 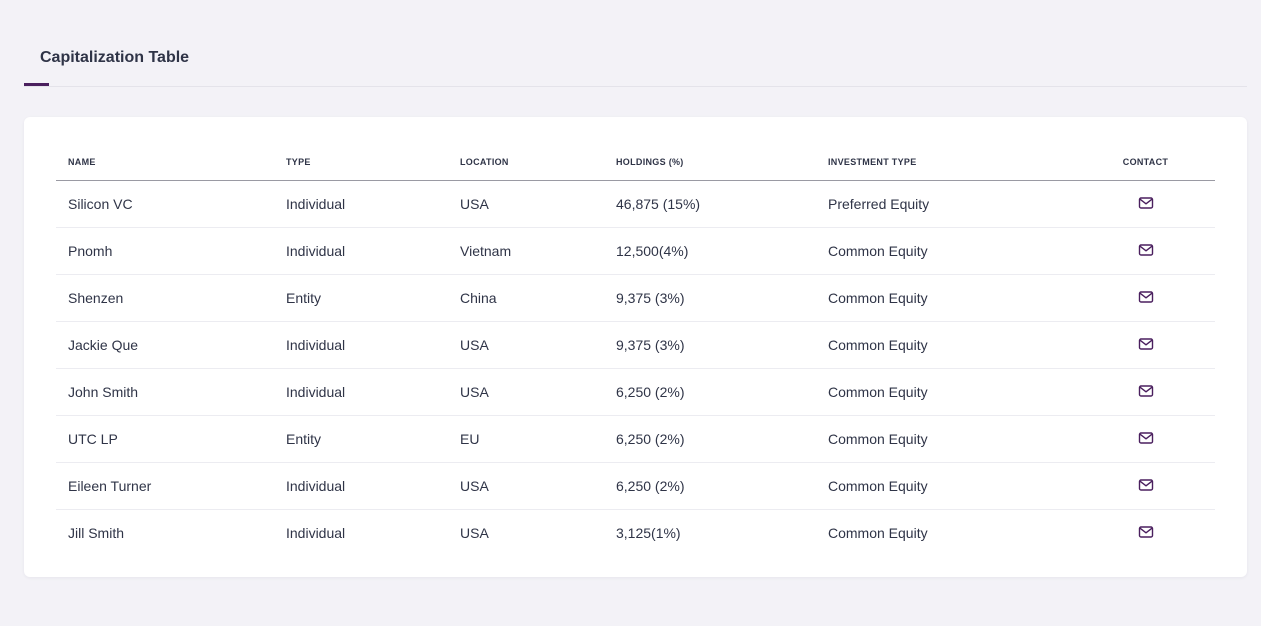 What do you see at coordinates (710, 204) in the screenshot?
I see `cell-holdings: 46,875 (15%)` at bounding box center [710, 204].